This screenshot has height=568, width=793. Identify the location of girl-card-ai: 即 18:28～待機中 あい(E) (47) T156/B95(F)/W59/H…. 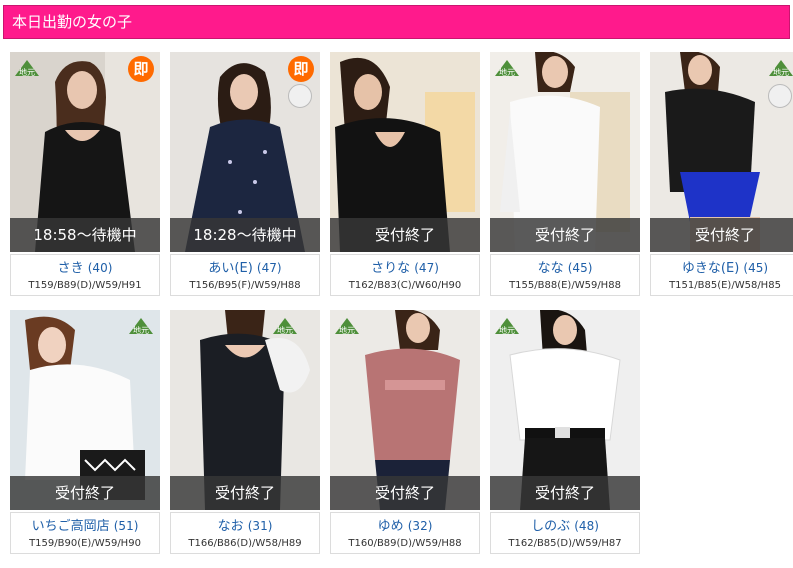
(245, 174).